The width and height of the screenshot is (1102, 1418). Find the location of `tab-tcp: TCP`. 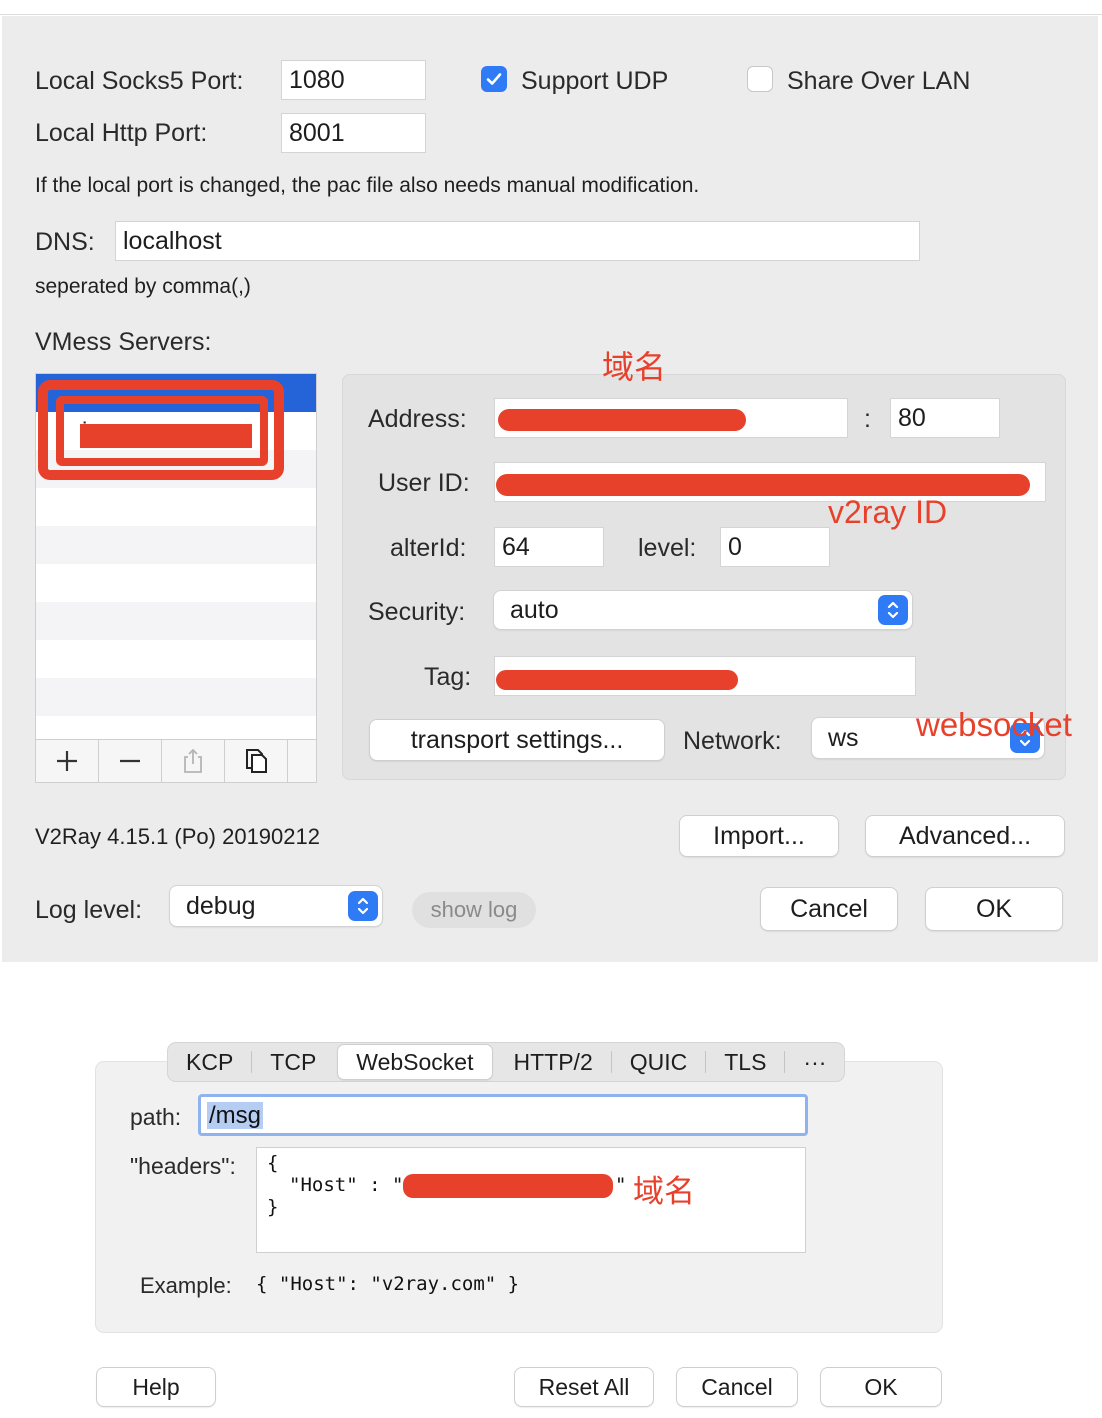

tab-tcp: TCP is located at coordinates (293, 1062).